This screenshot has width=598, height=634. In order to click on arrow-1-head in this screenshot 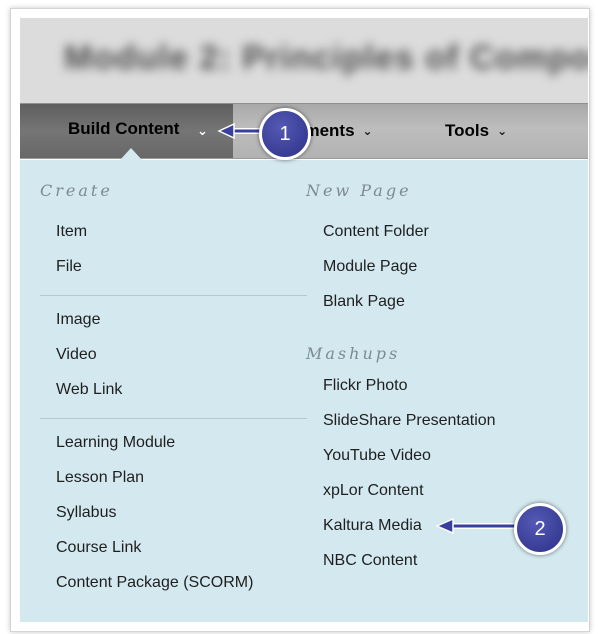, I will do `click(226, 131)`.